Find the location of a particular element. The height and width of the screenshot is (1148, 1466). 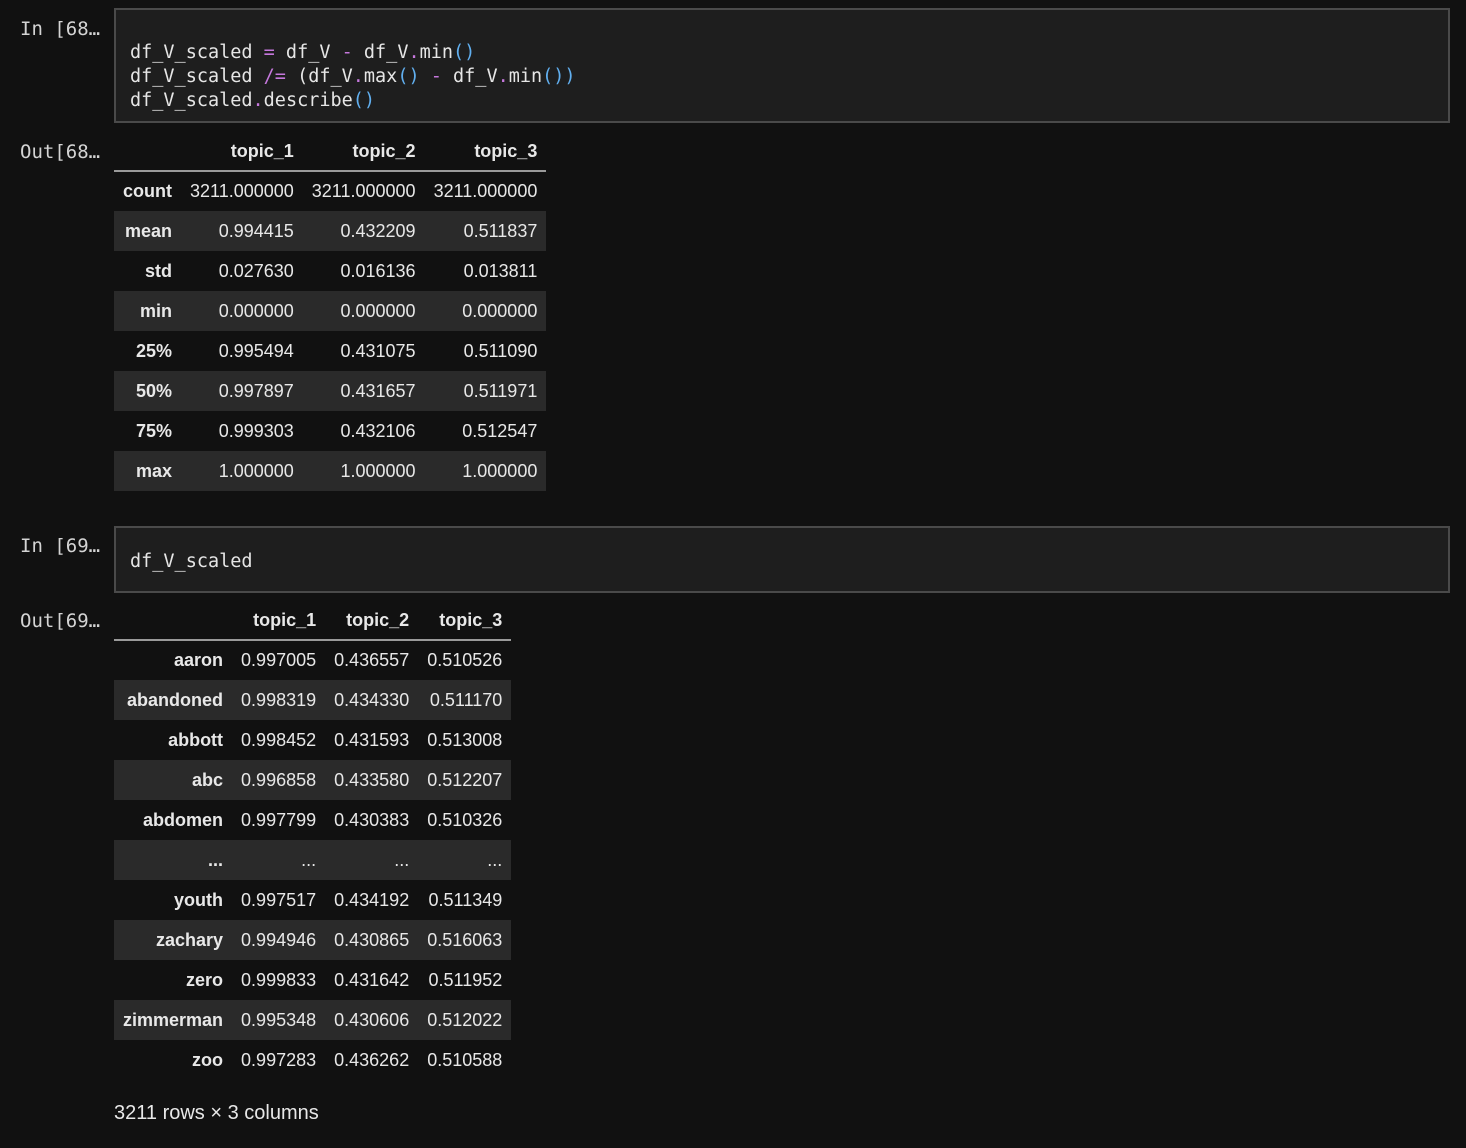

column-header: topic_3 is located at coordinates (485, 152).